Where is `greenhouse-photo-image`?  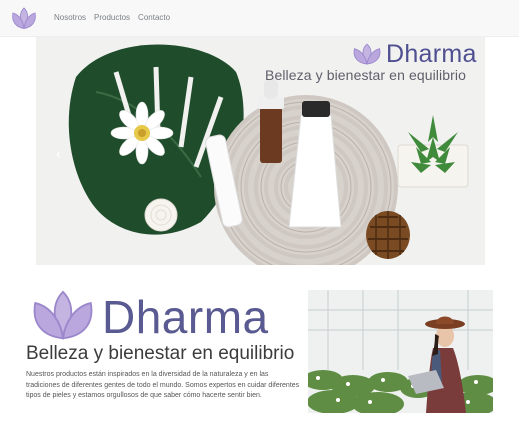 greenhouse-photo-image is located at coordinates (400, 351).